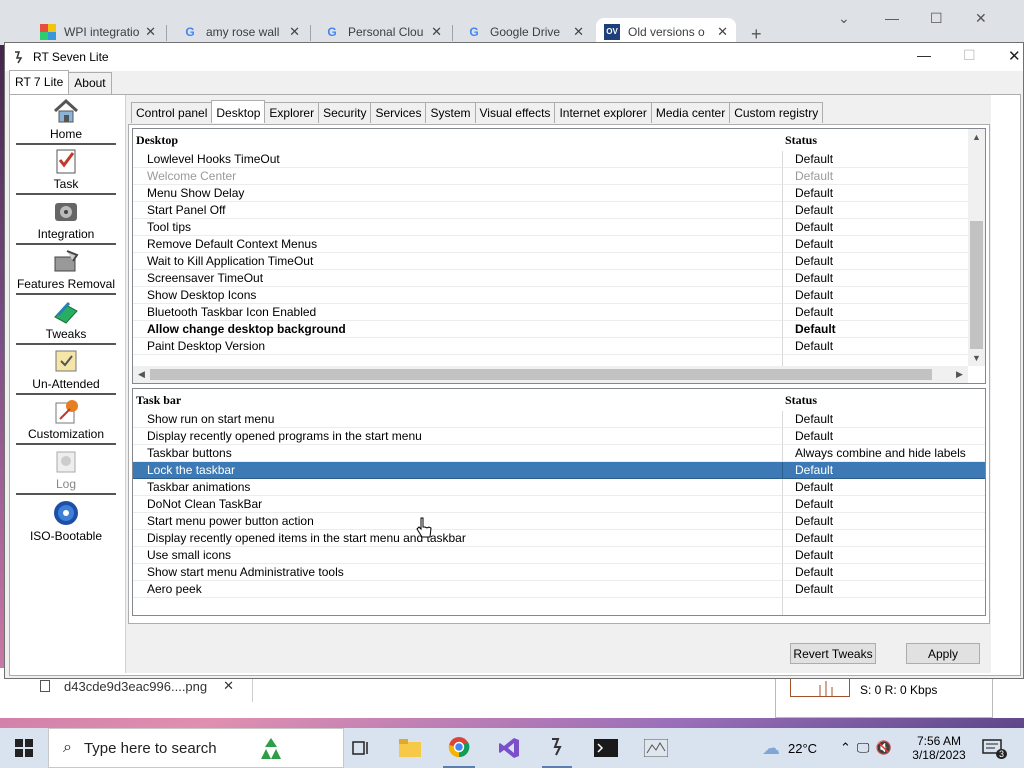 This screenshot has height=768, width=1024. I want to click on tab-control-panel: Control panel, so click(172, 112).